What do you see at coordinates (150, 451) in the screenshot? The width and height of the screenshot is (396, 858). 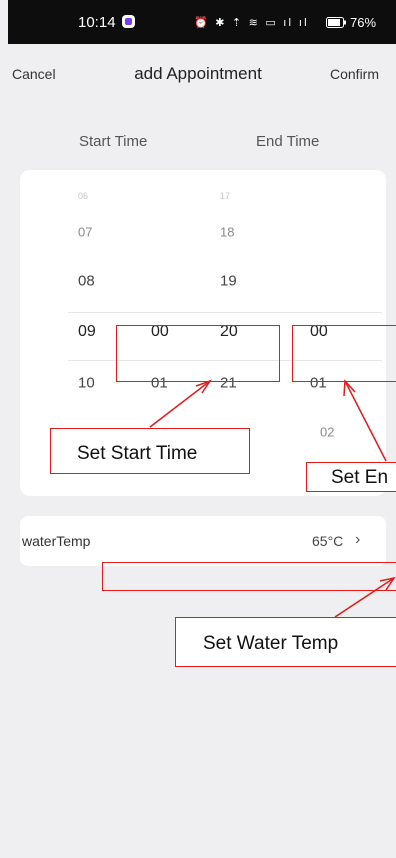 I see `start-time-callout: Set Start Time` at bounding box center [150, 451].